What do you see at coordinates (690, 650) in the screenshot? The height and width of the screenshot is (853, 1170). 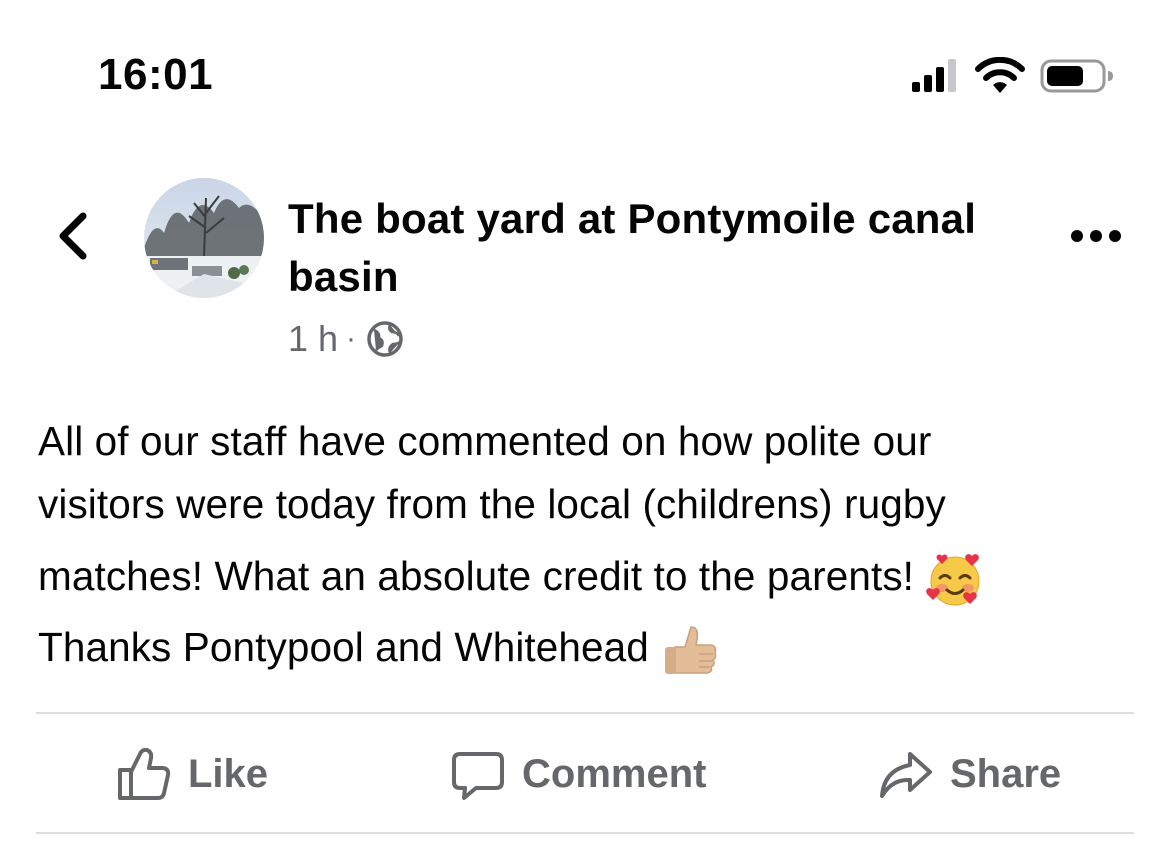 I see `thumbs-up-icon` at bounding box center [690, 650].